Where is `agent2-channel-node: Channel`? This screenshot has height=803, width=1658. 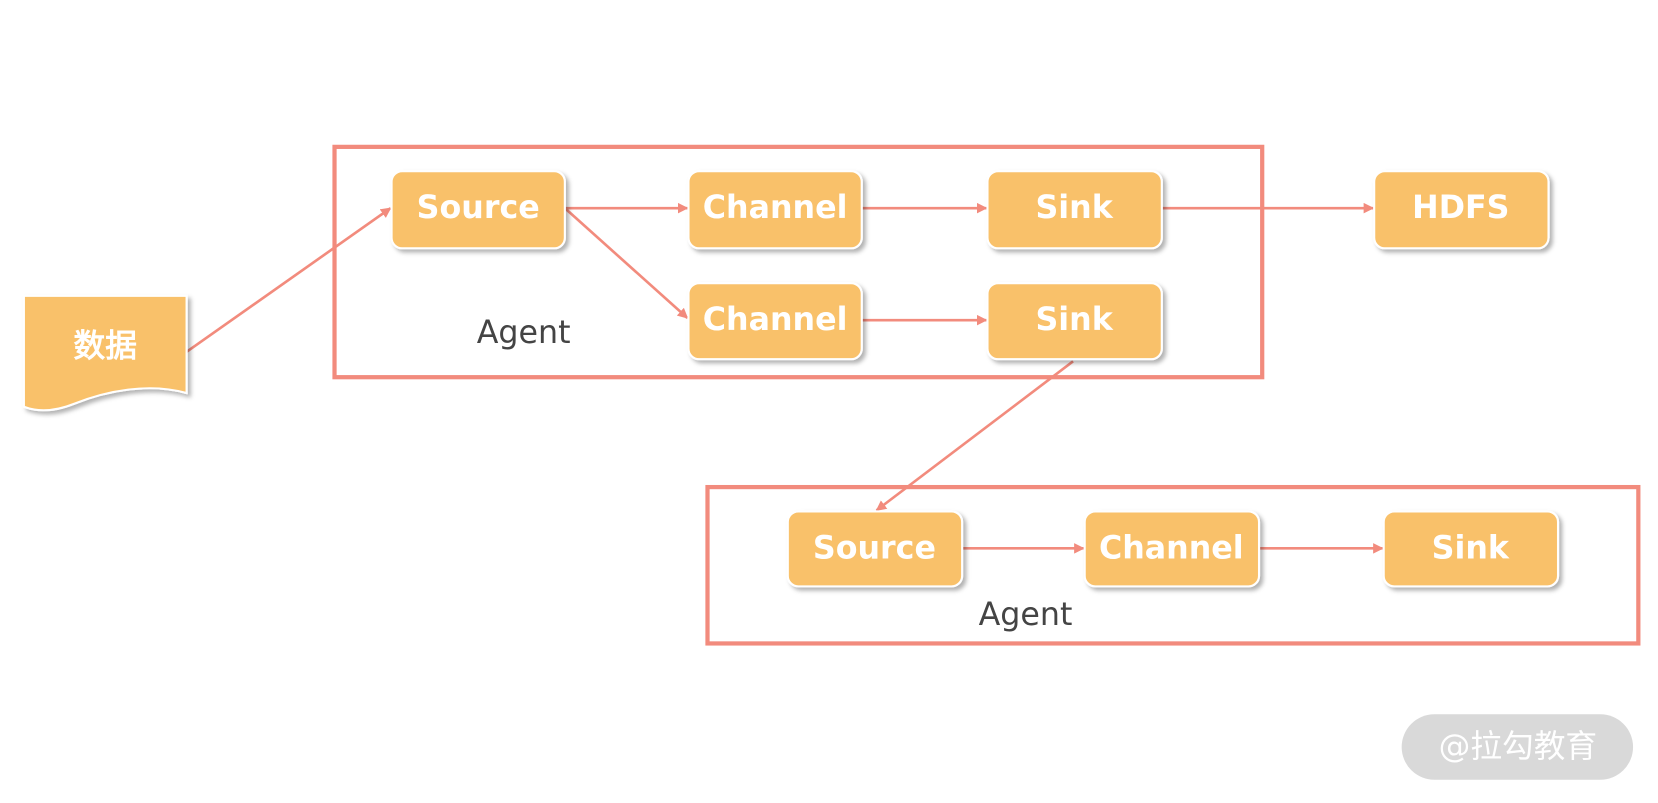 agent2-channel-node: Channel is located at coordinates (1172, 549).